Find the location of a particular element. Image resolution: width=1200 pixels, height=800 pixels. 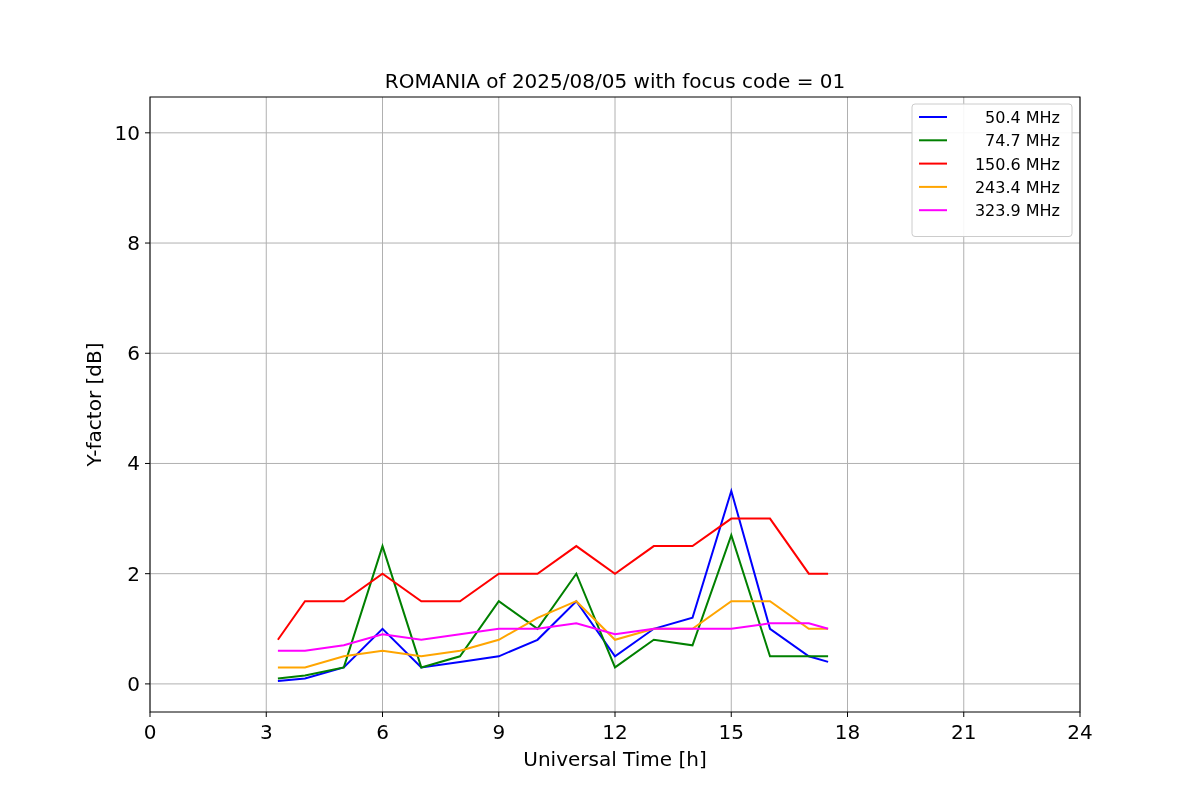

legend-label: 74.7 MHz is located at coordinates (1022, 141).